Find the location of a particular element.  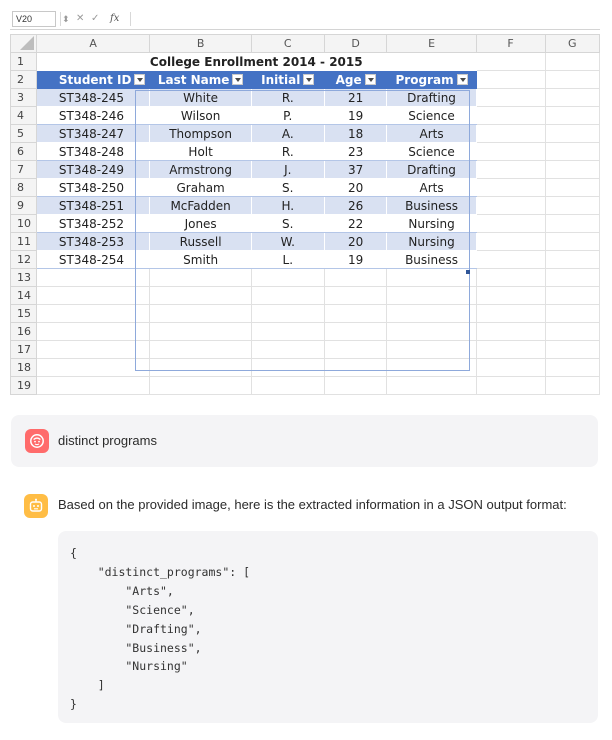

table-resize-handle is located at coordinates (468, 272).